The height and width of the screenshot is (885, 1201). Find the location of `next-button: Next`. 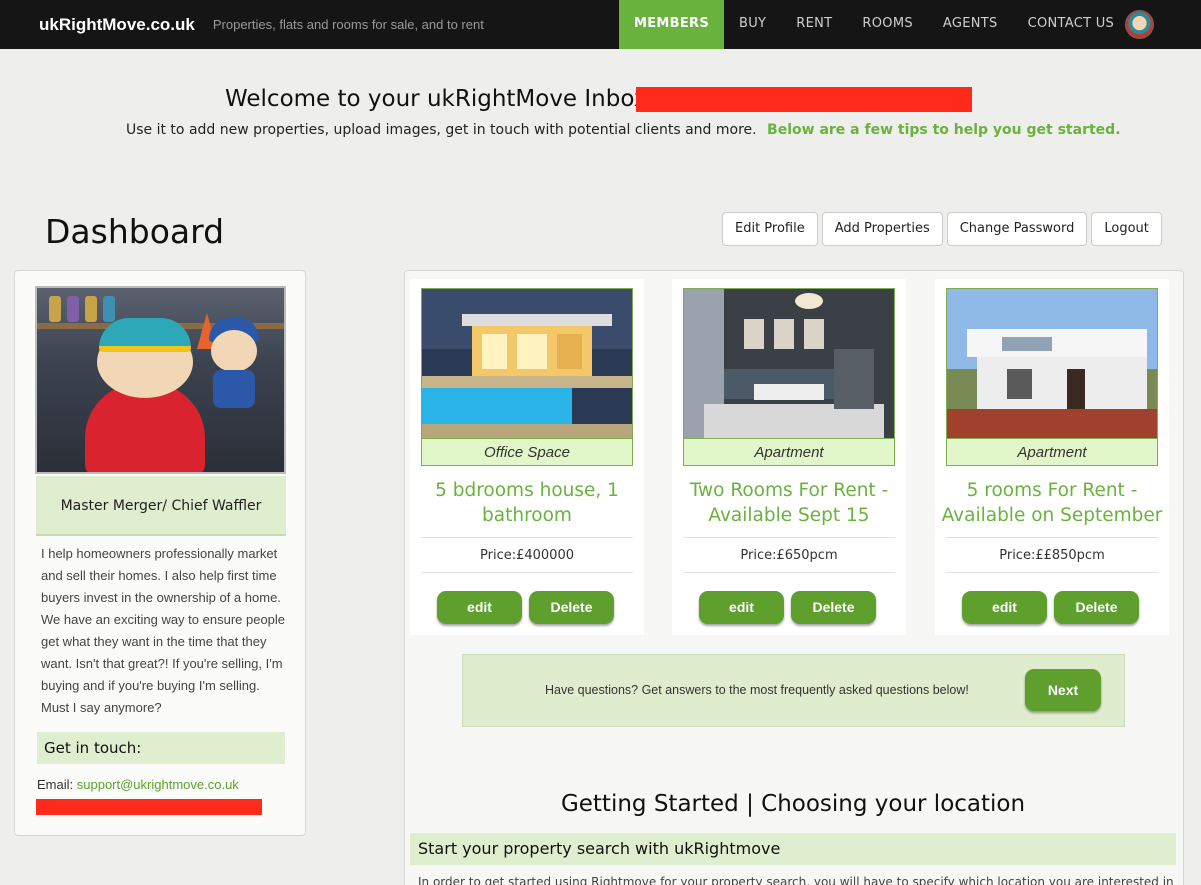

next-button: Next is located at coordinates (1063, 690).